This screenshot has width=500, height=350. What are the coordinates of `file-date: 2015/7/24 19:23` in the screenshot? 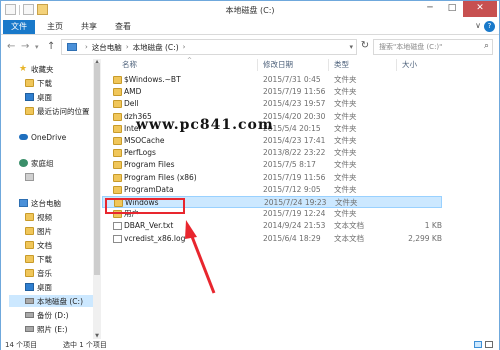 It's located at (295, 202).